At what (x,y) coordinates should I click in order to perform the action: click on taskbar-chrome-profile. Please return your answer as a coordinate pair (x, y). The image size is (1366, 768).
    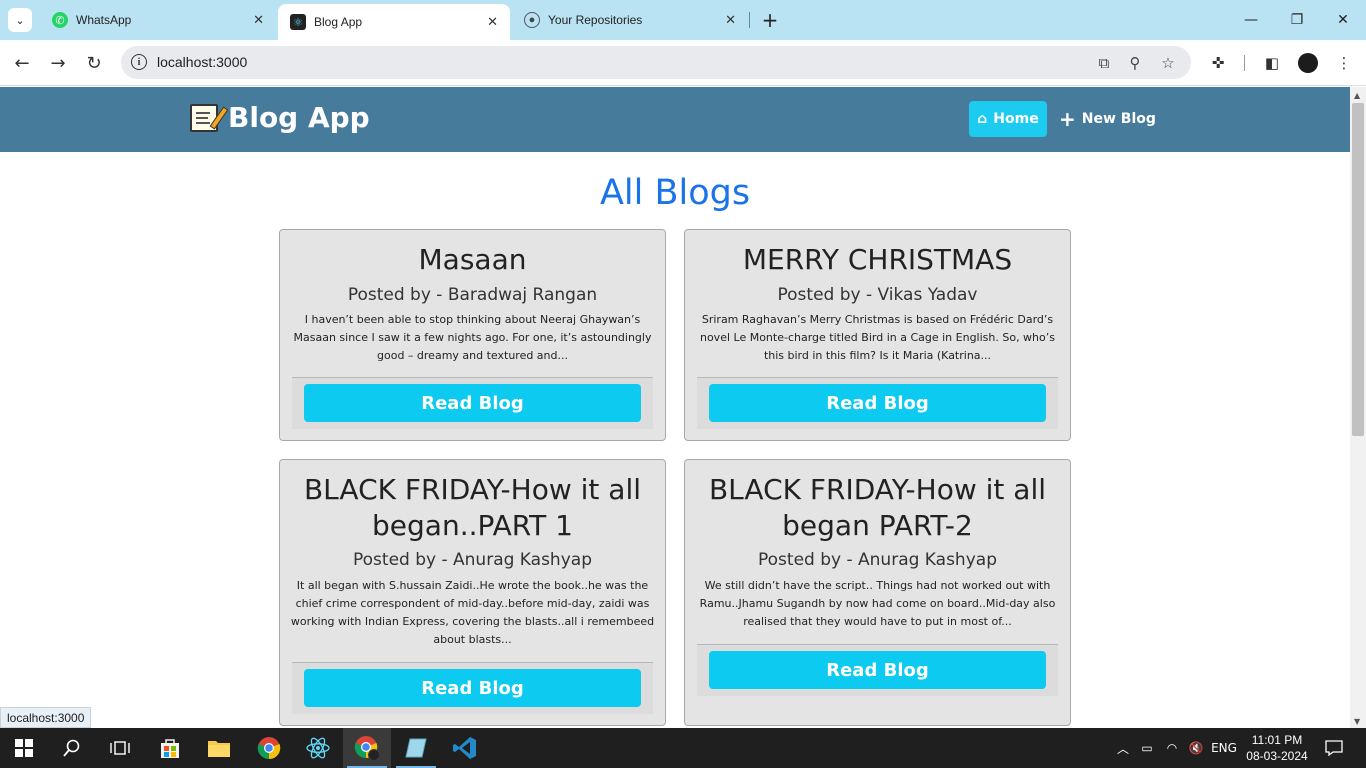
    Looking at the image, I should click on (367, 748).